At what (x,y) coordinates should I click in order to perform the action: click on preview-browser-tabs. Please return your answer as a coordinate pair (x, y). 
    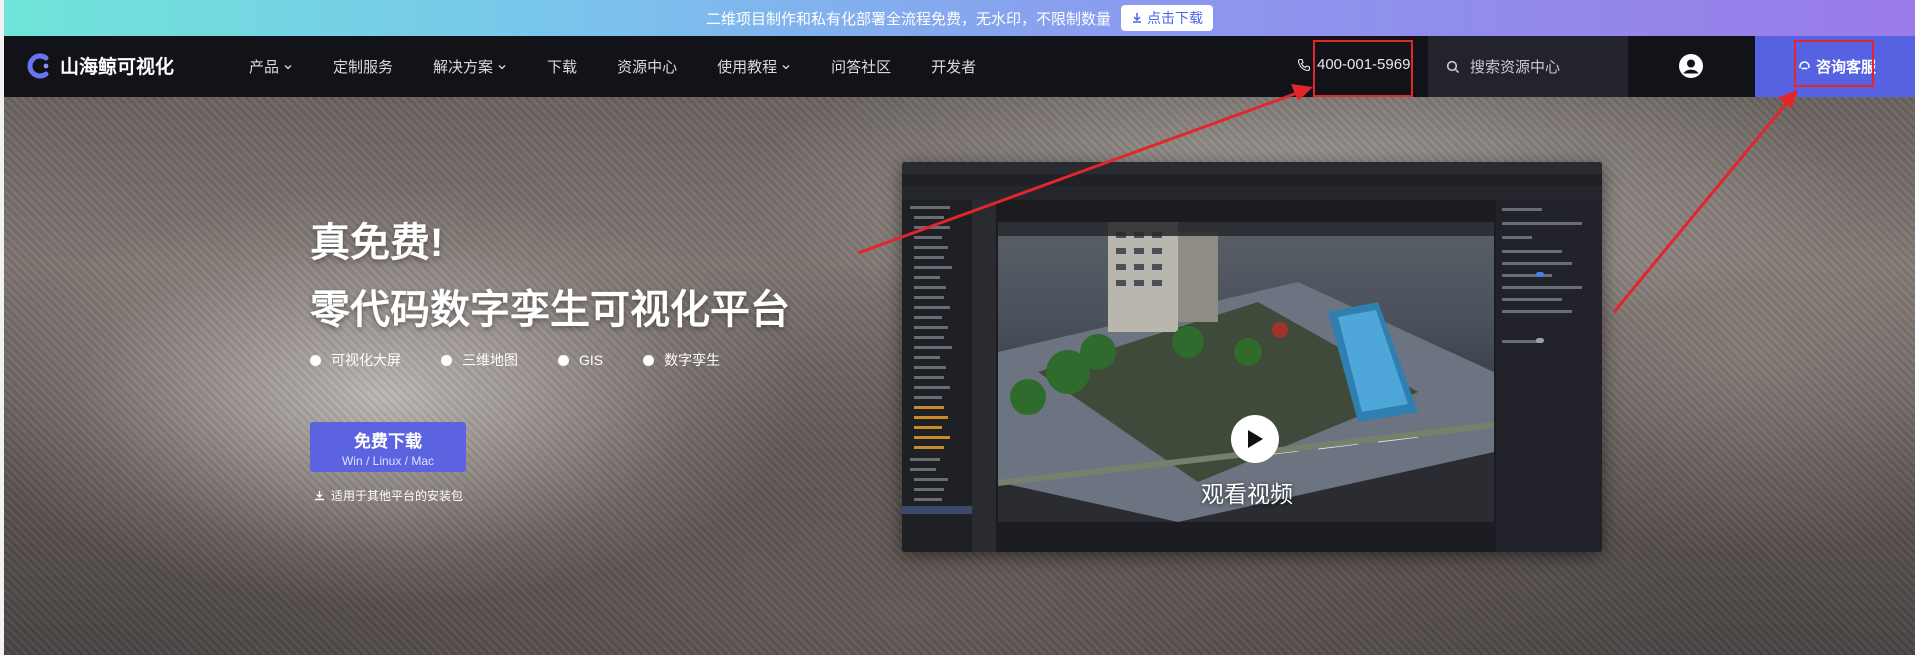
    Looking at the image, I should click on (1252, 168).